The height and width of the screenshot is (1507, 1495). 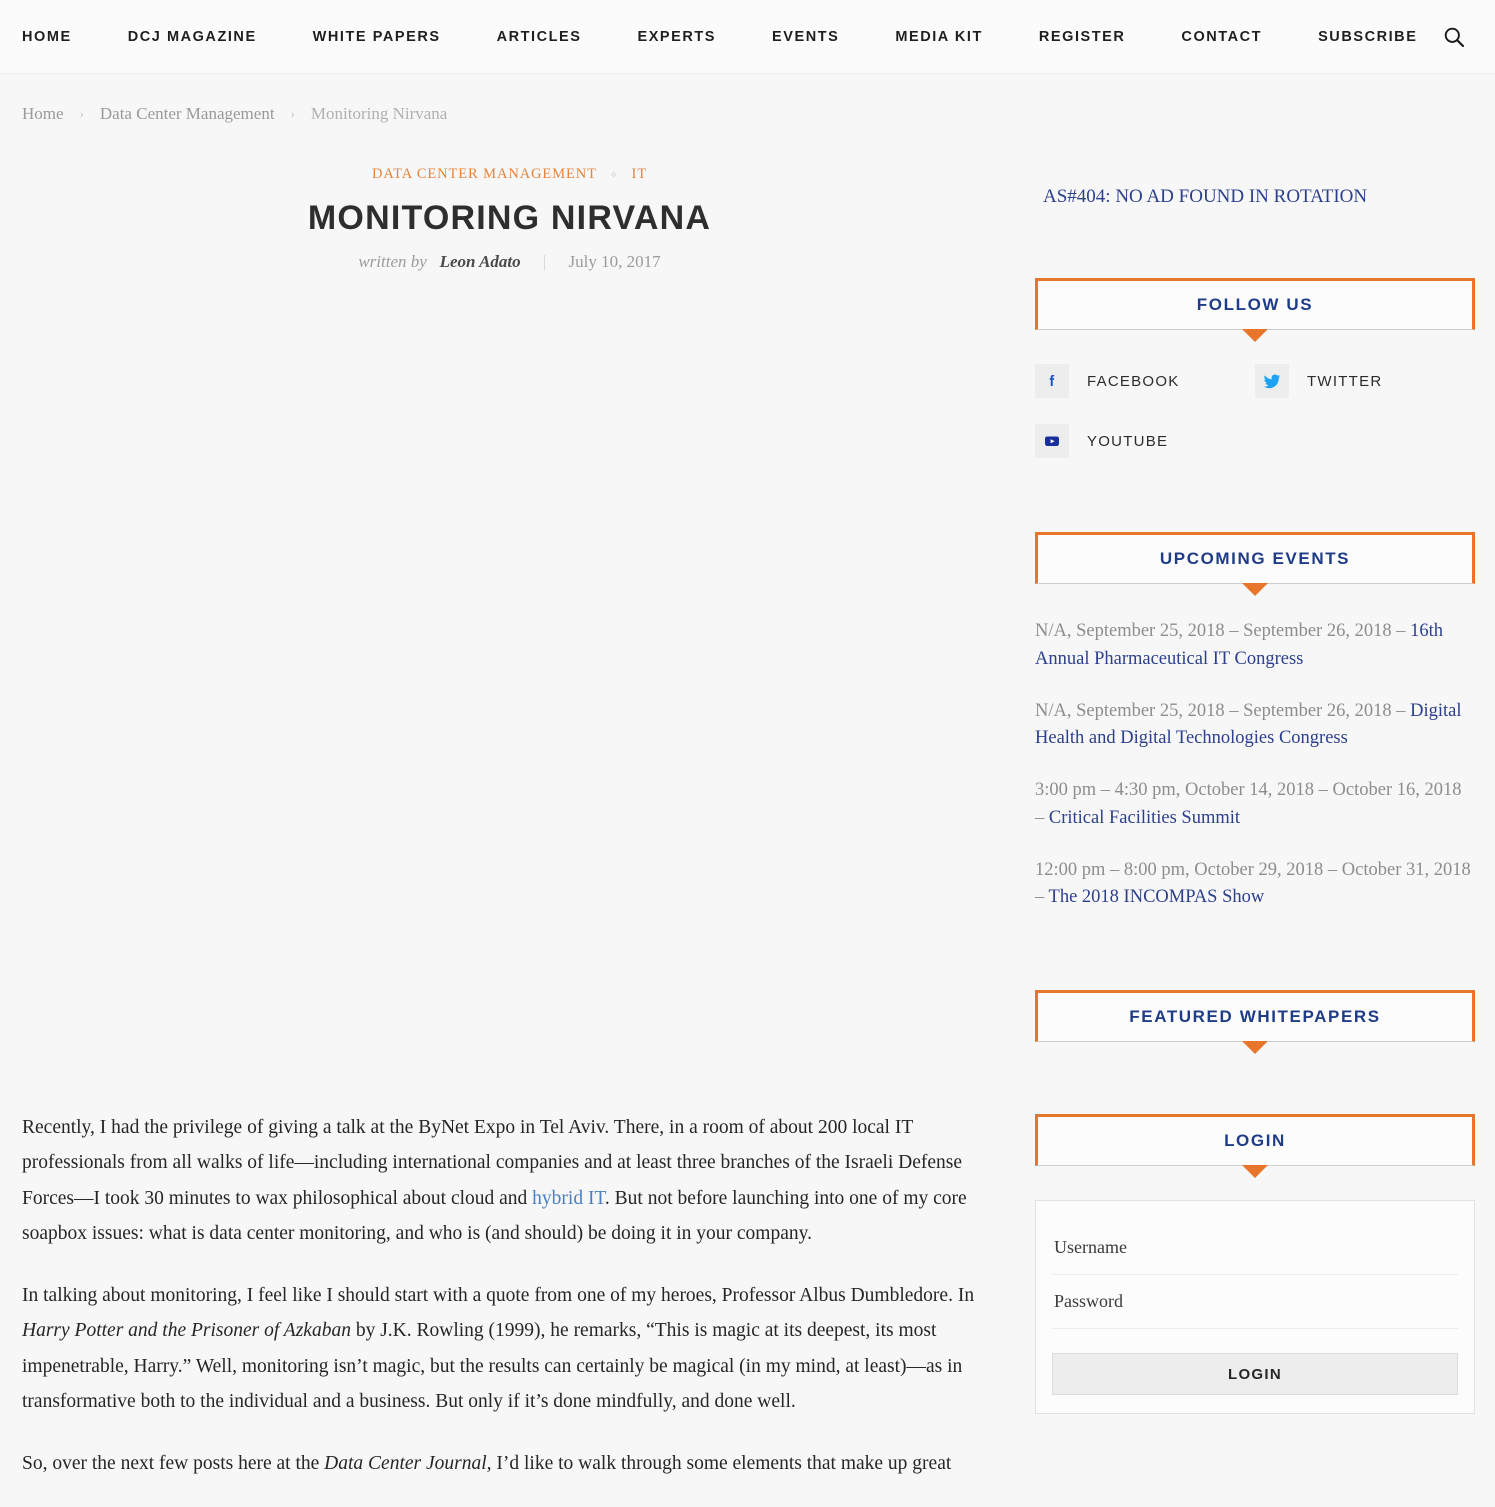 I want to click on breadcrumb-section: Data Center Management, so click(x=187, y=114).